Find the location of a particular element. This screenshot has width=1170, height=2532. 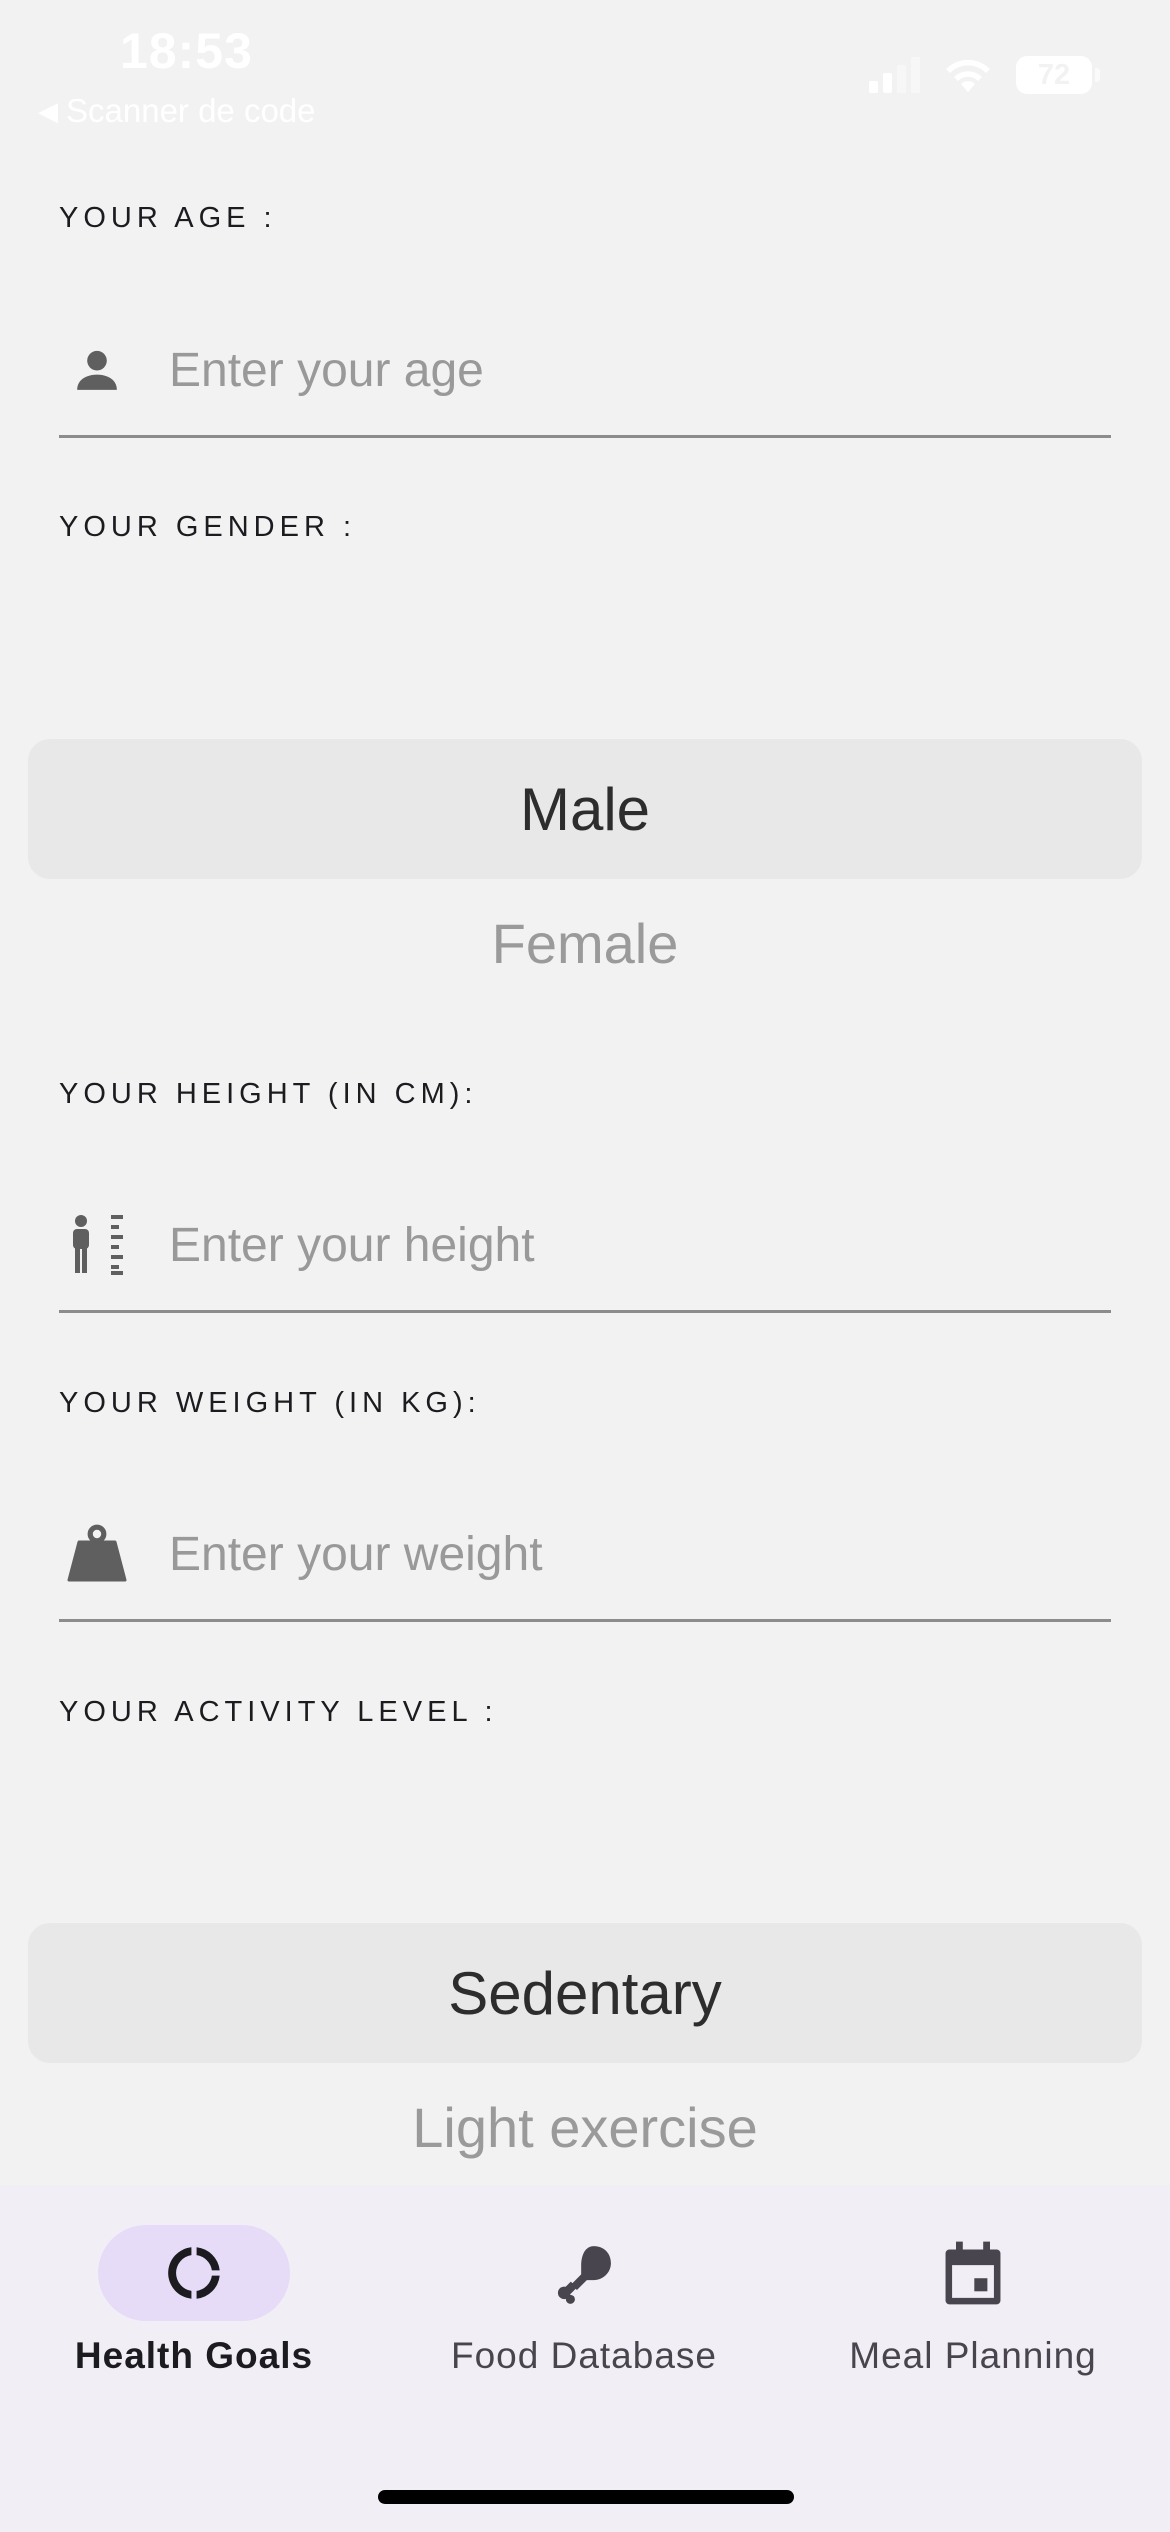

nav-health-goals-label: Health Goals is located at coordinates (194, 2355).